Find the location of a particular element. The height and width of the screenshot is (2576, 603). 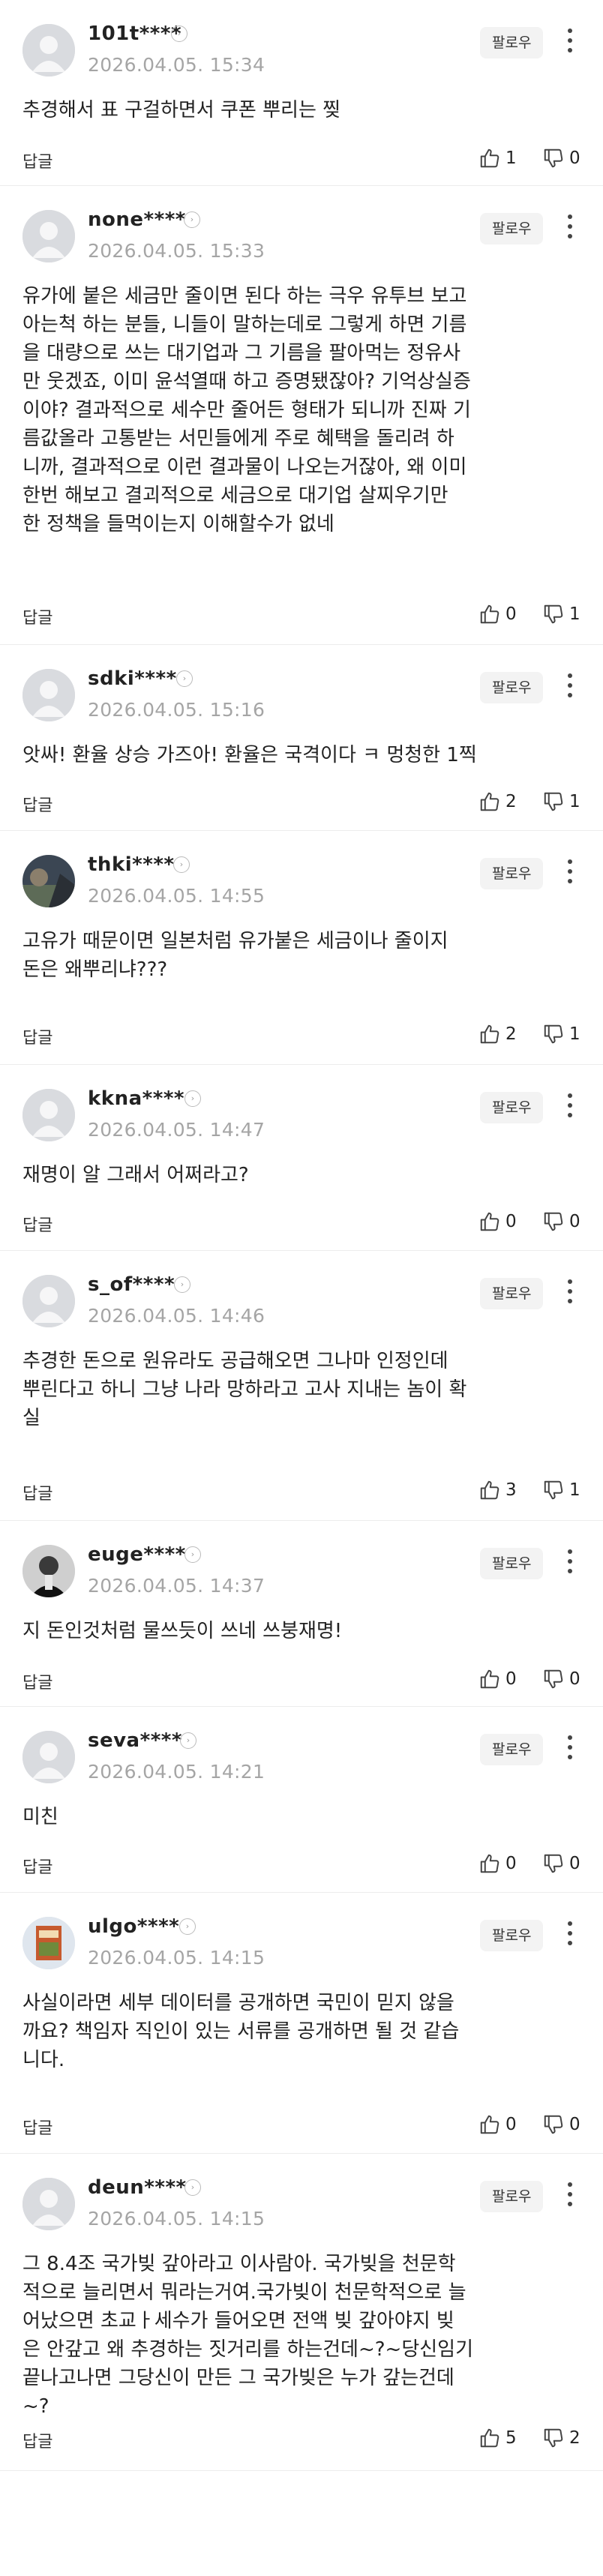

user-name: ulgo**** is located at coordinates (133, 1927).